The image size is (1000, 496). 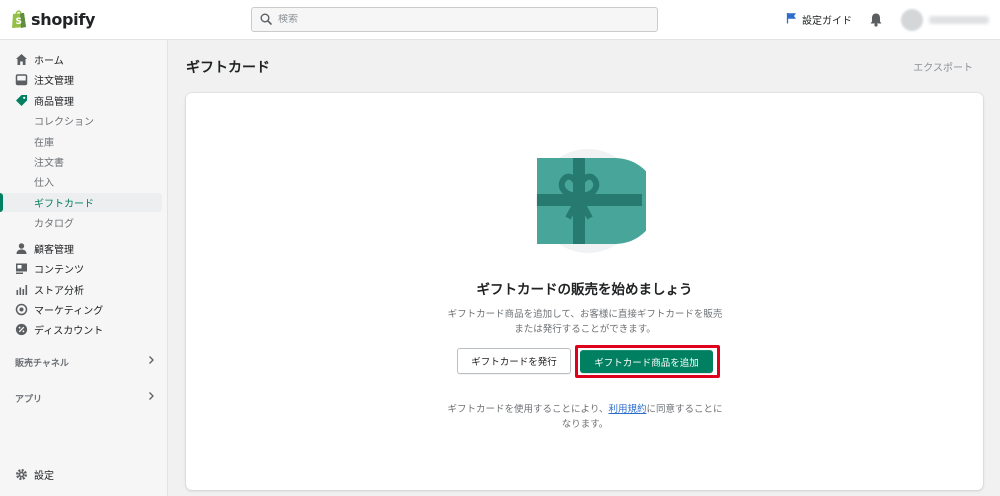 I want to click on sidebar-item-customers: 顧客管理, so click(x=81, y=248).